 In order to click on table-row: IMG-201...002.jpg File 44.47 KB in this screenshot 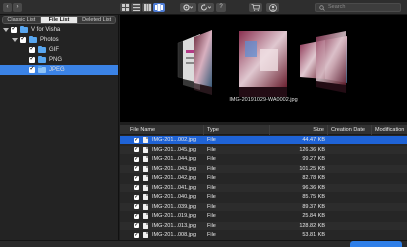, I will do `click(263, 140)`.